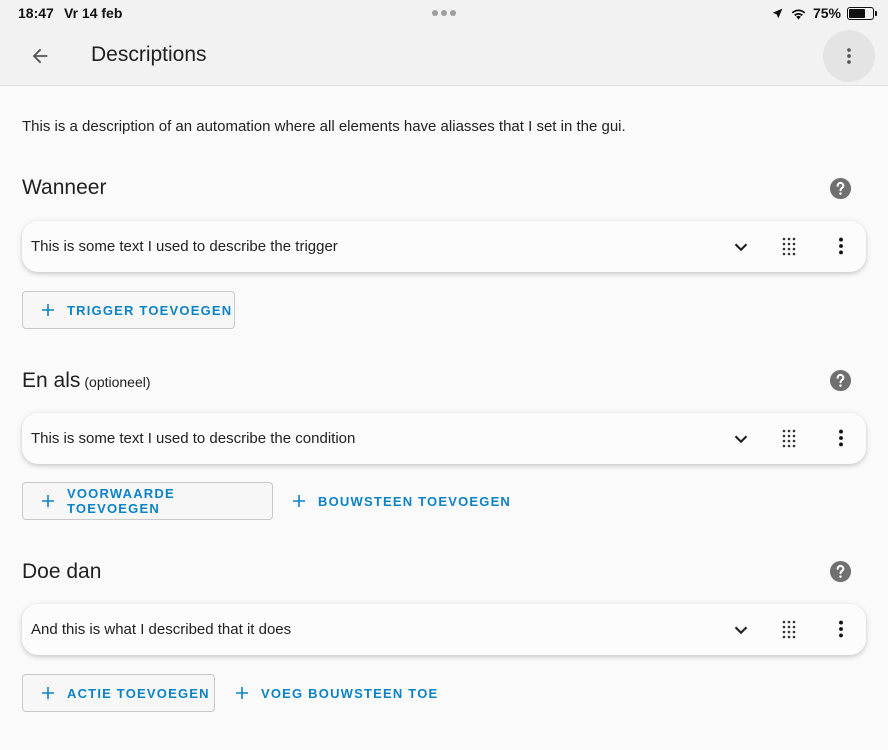  Describe the element at coordinates (150, 310) in the screenshot. I see `add-trigger-label: TRIGGER TOEVOEGEN` at that location.